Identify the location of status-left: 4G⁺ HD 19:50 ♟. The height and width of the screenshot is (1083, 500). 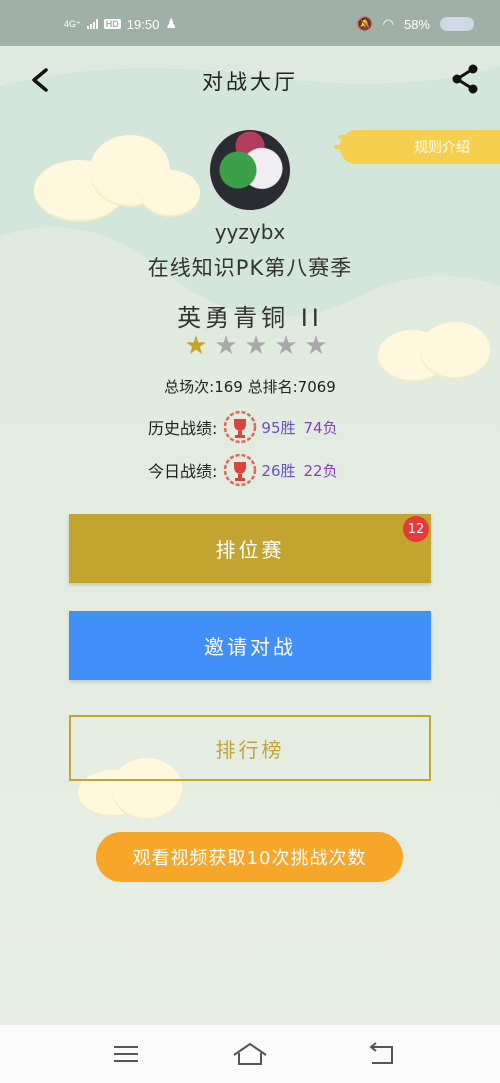
(120, 24).